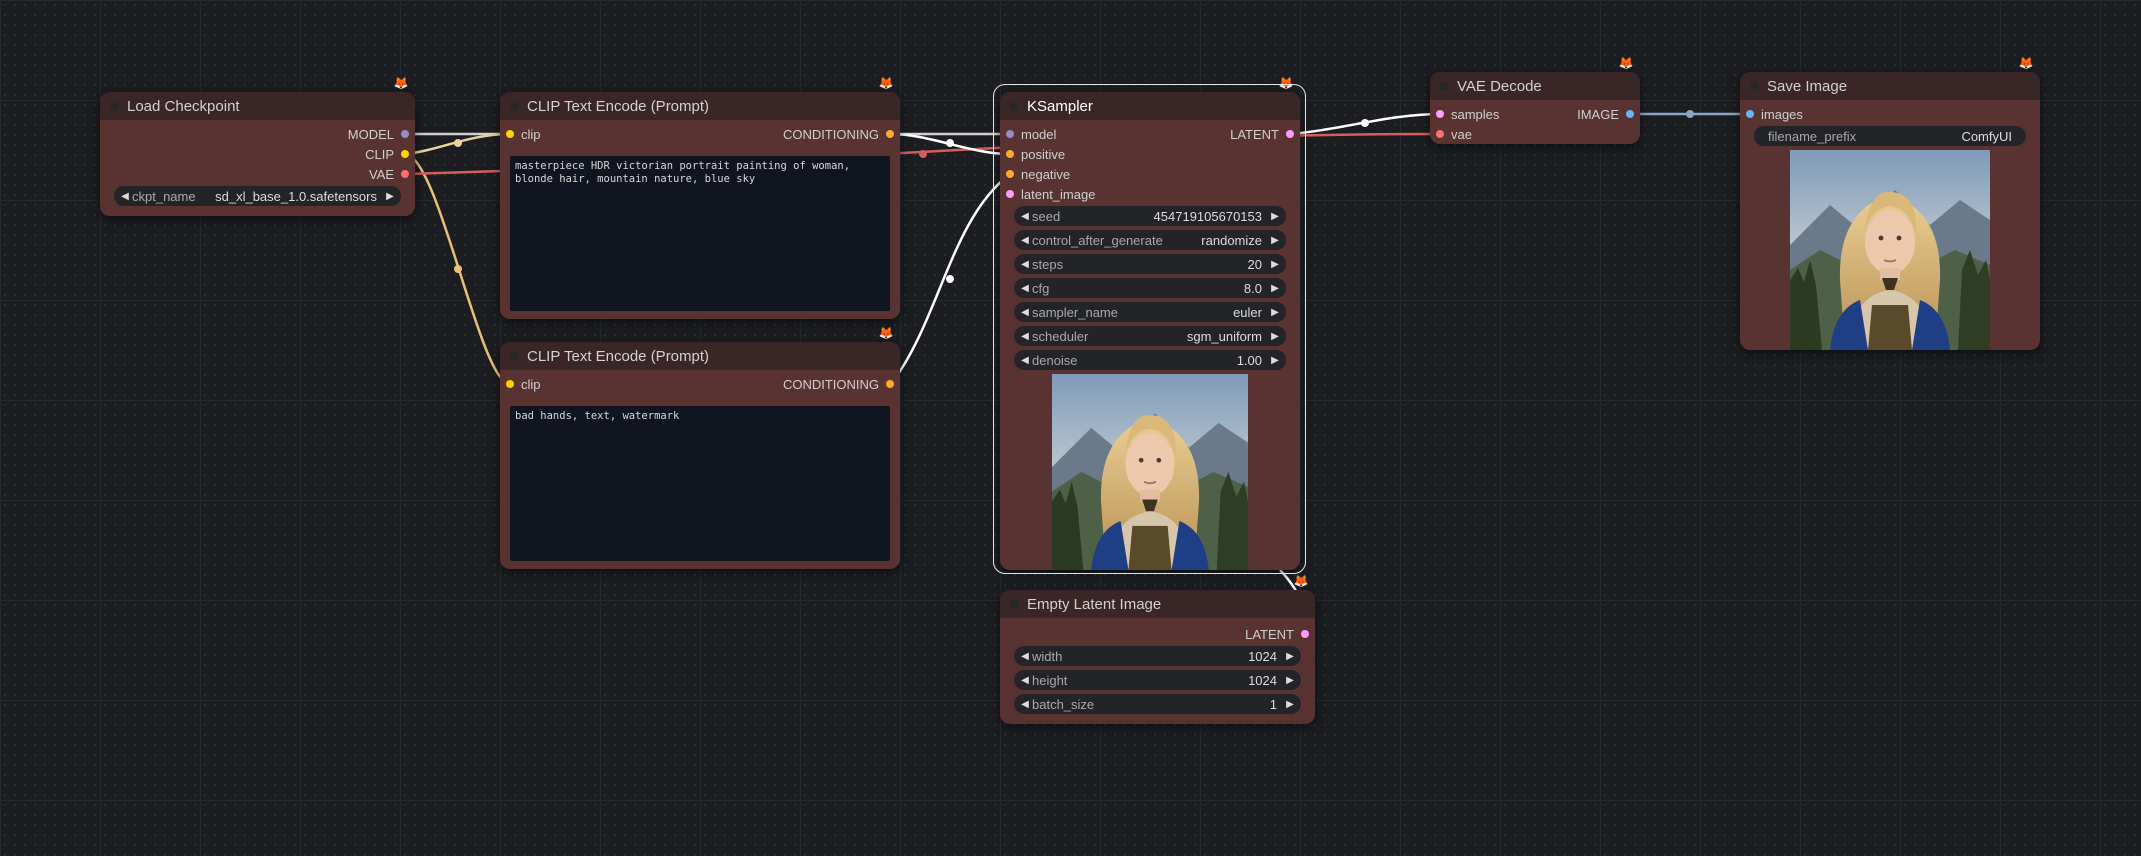  What do you see at coordinates (1774, 114) in the screenshot?
I see `input-slot-images: images` at bounding box center [1774, 114].